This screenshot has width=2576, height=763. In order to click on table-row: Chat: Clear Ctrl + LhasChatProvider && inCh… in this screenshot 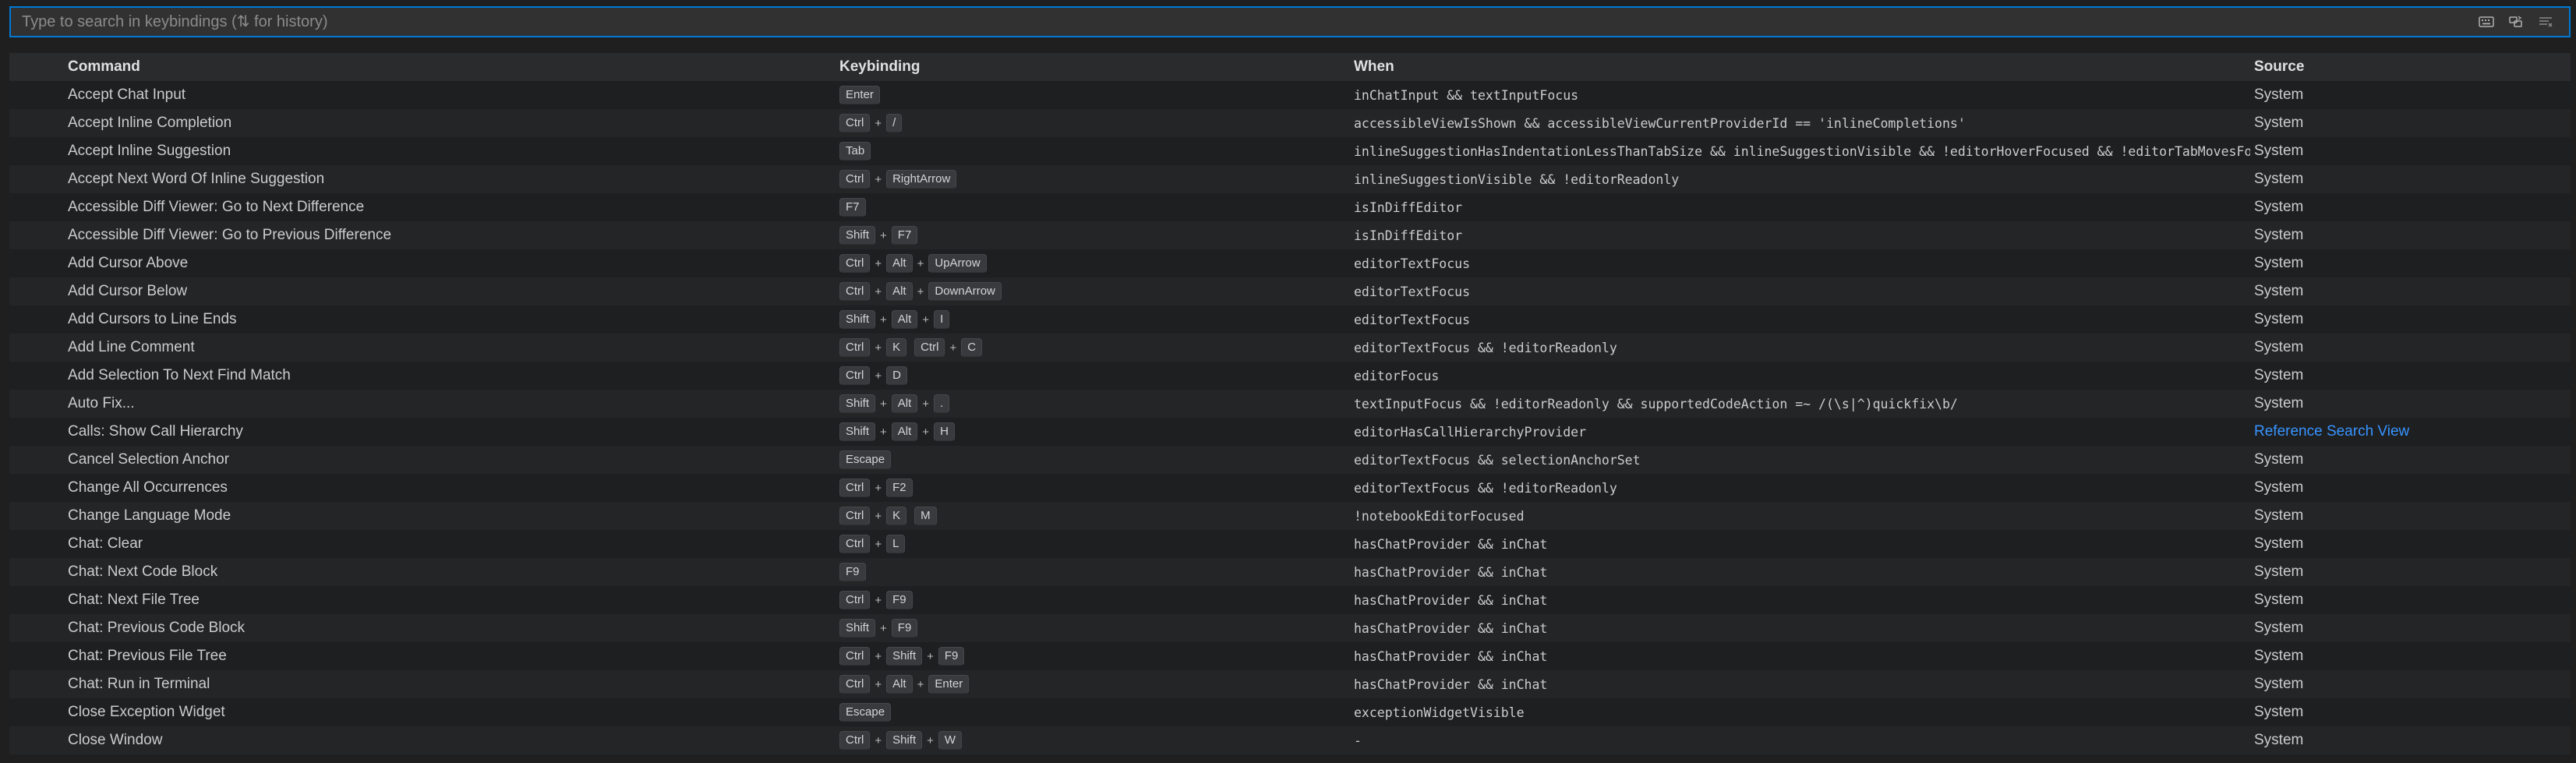, I will do `click(1290, 544)`.